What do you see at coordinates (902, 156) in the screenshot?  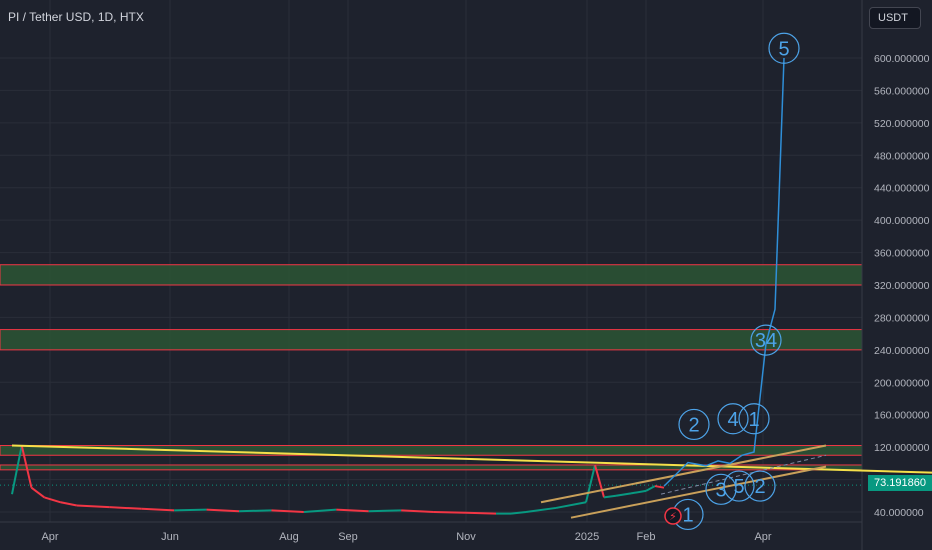 I see `price-axis-label: 480.000000` at bounding box center [902, 156].